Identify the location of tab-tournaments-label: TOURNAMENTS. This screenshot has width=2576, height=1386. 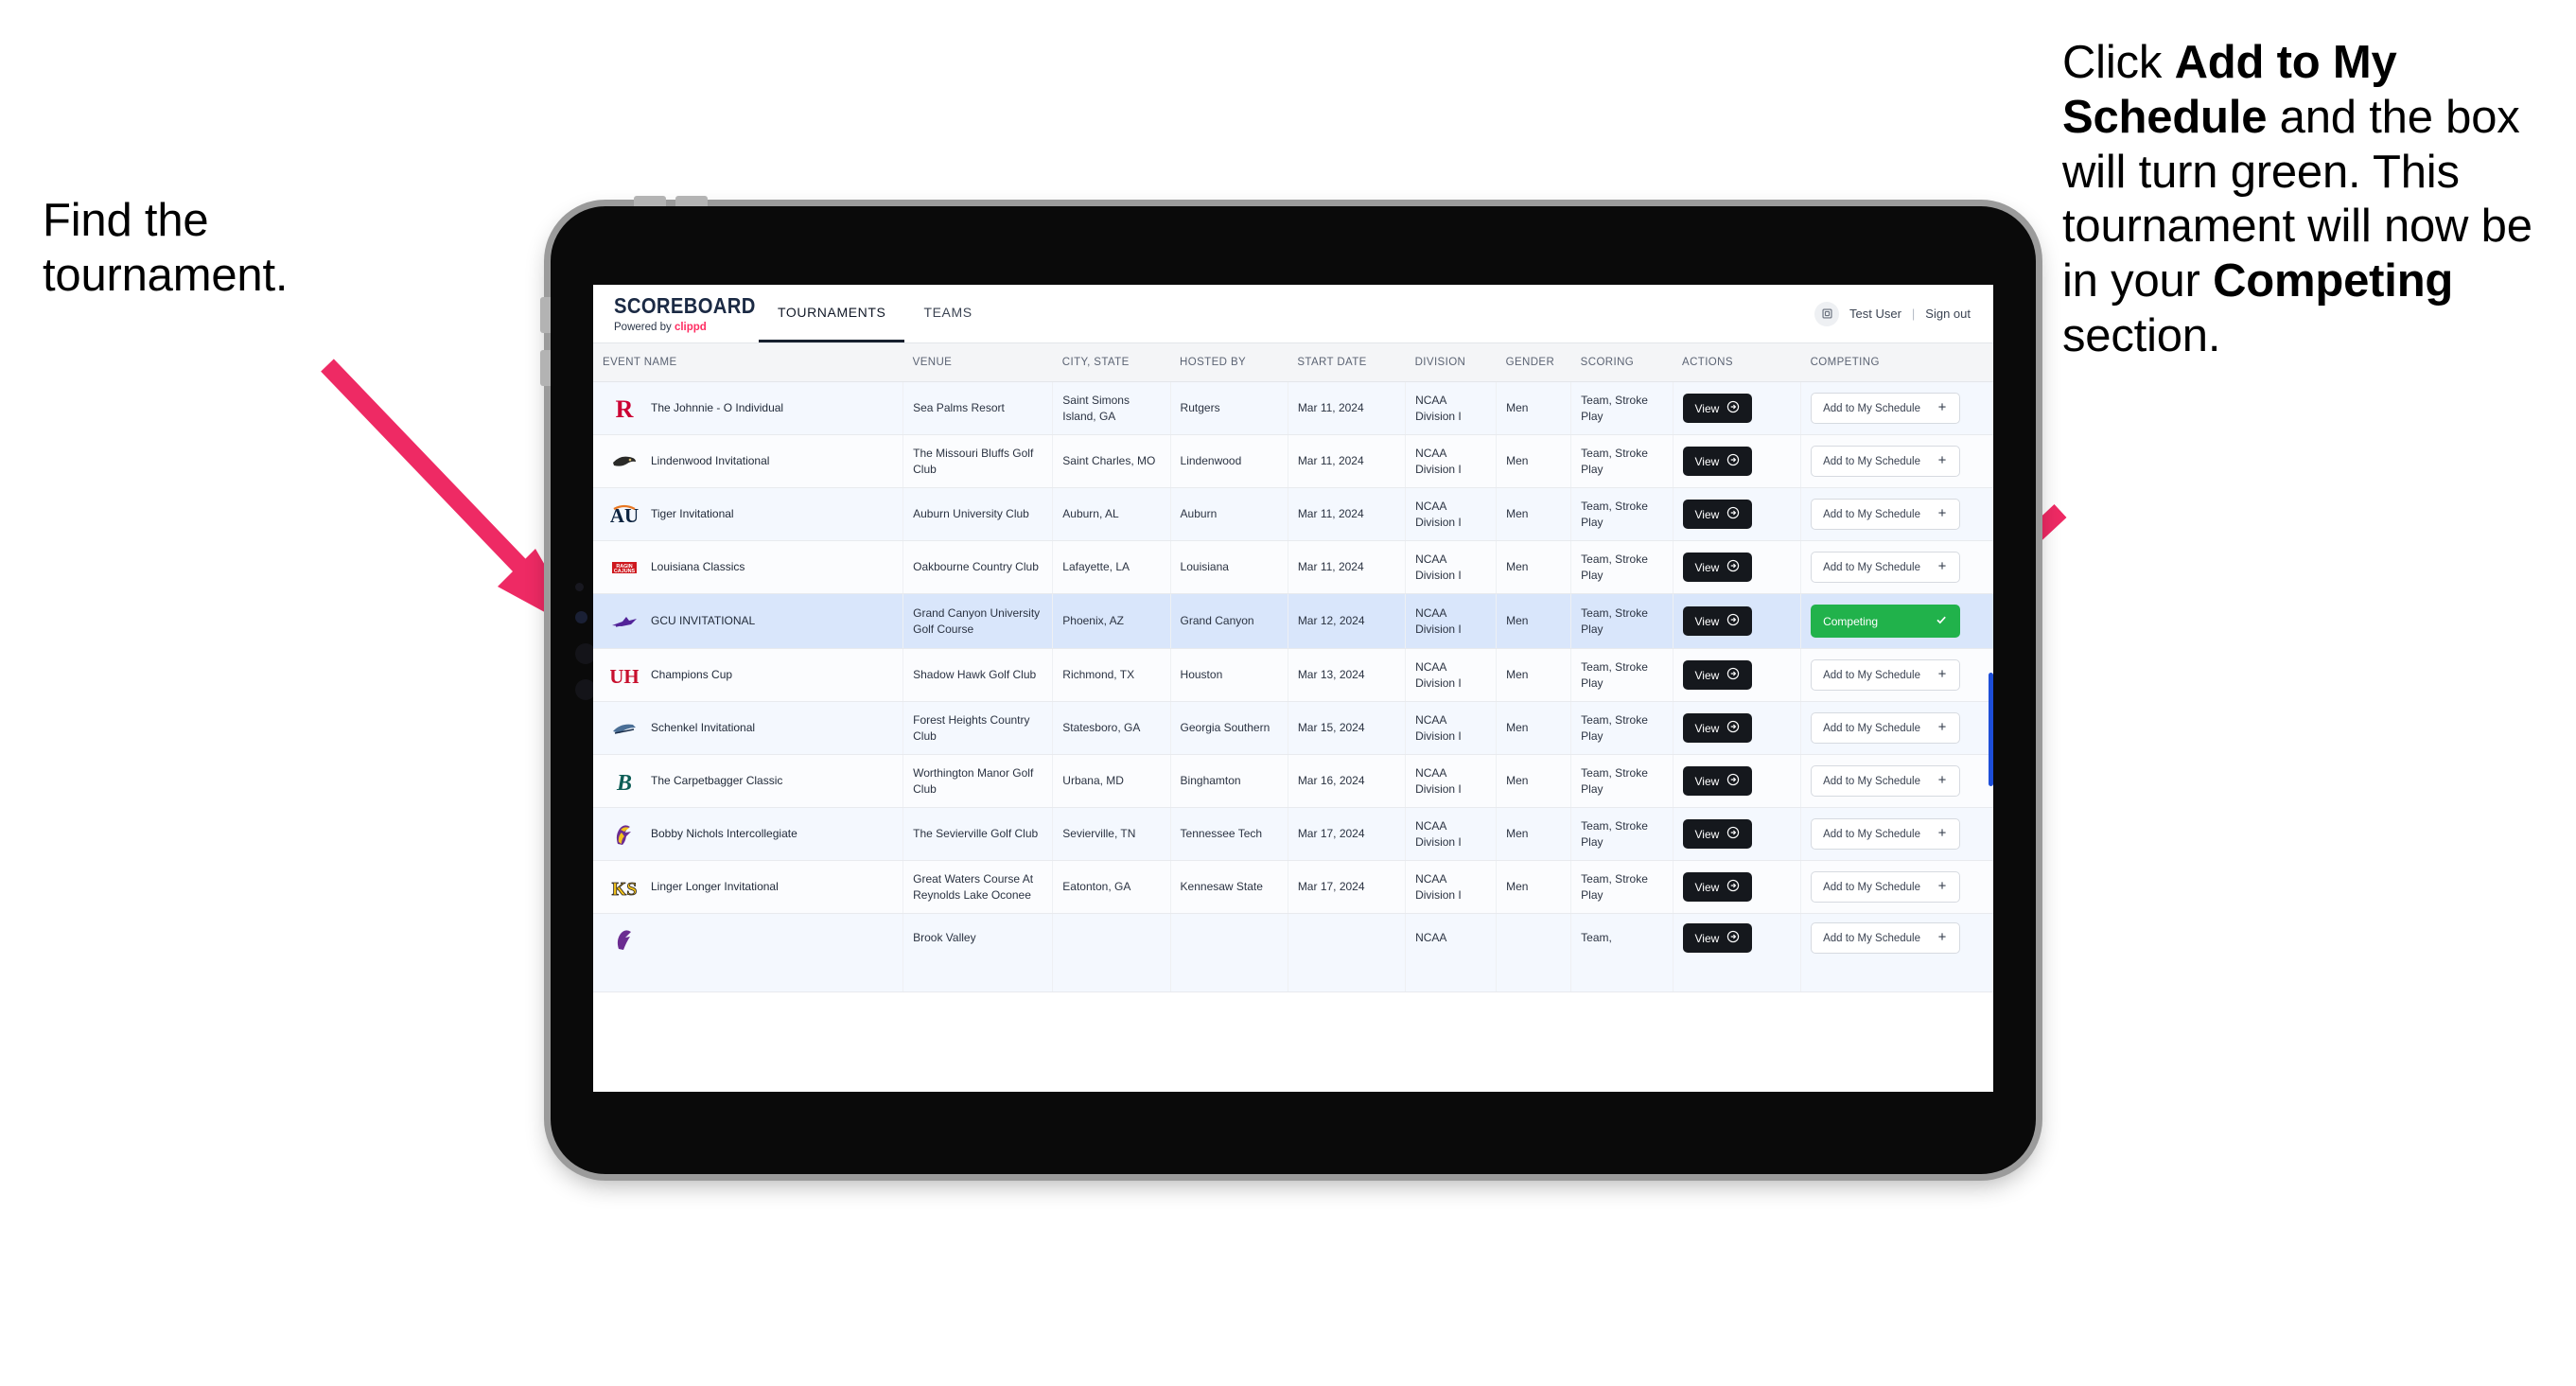
(832, 312).